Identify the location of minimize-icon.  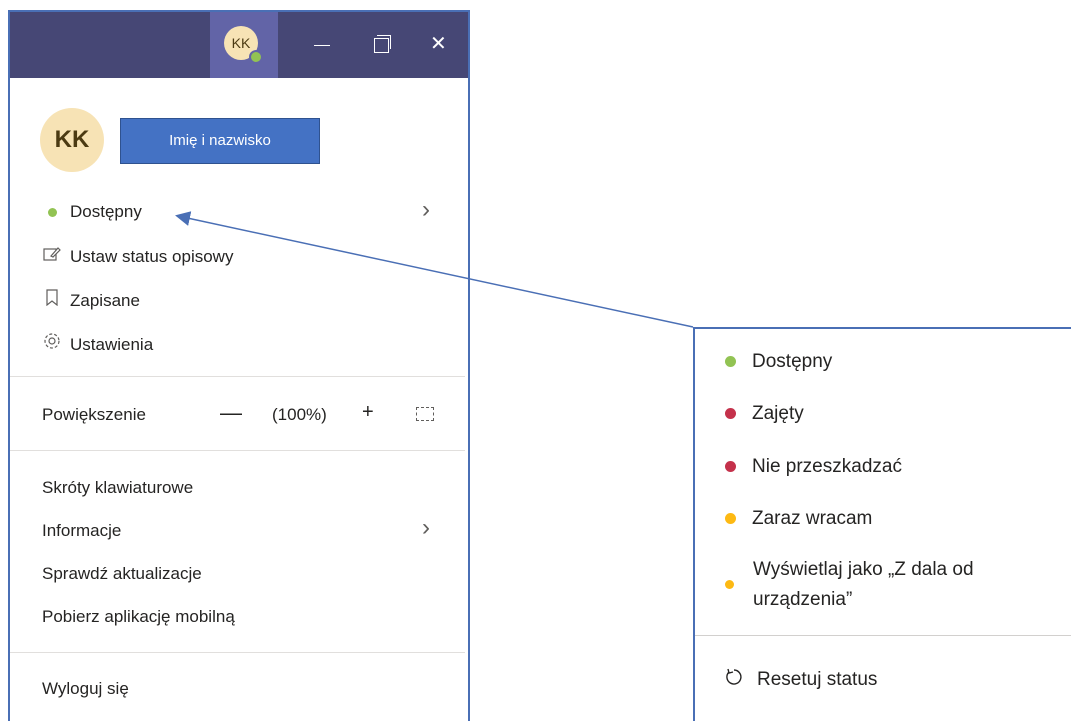
(322, 45).